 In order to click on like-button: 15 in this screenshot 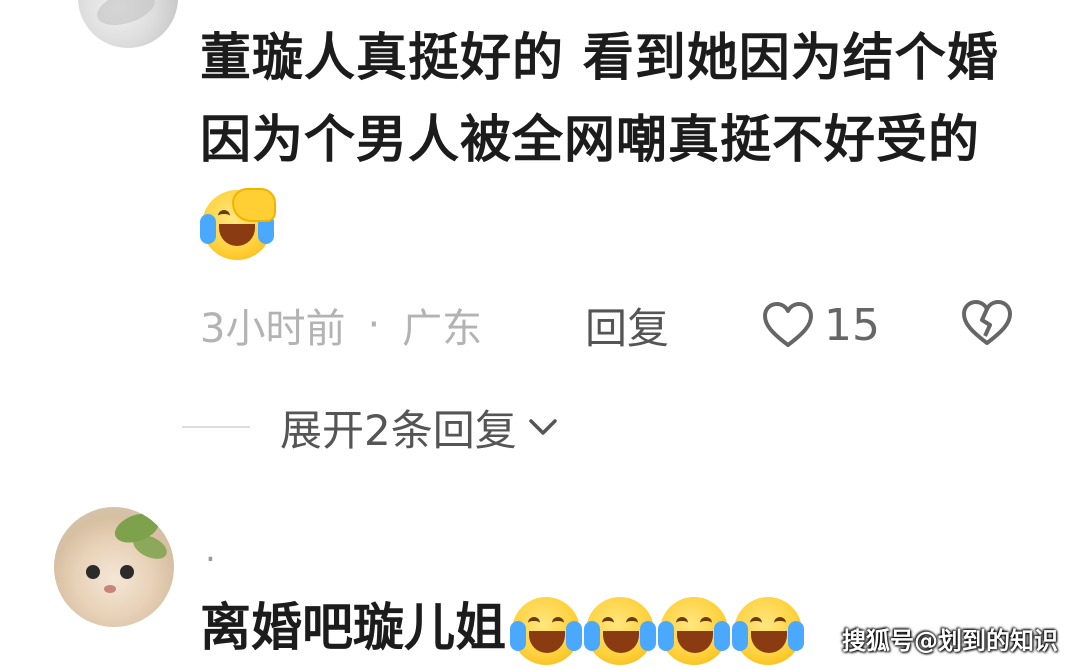, I will do `click(821, 325)`.